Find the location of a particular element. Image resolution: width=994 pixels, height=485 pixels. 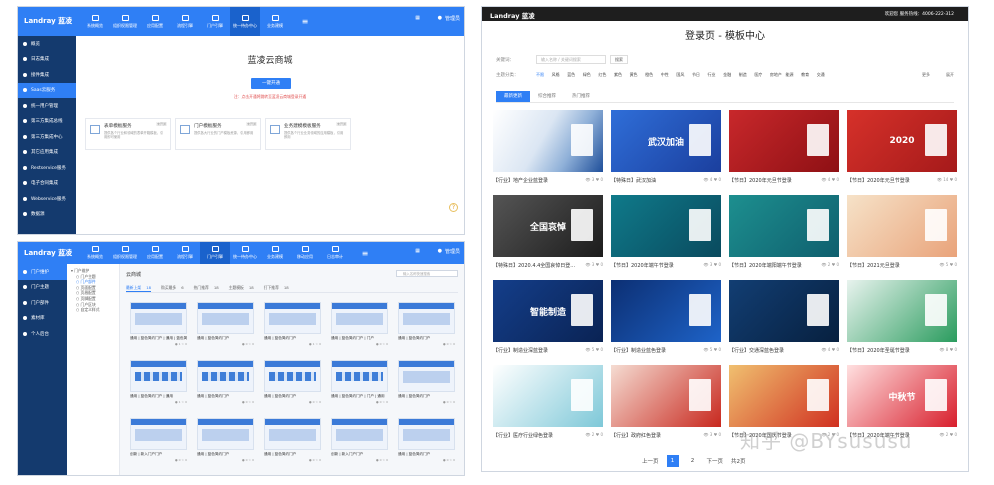

template-card: 通用 | 蓝色简约门户 | 通用 | 蓝色简约门户 ● 1 ☆ 0 is located at coordinates (158, 326).